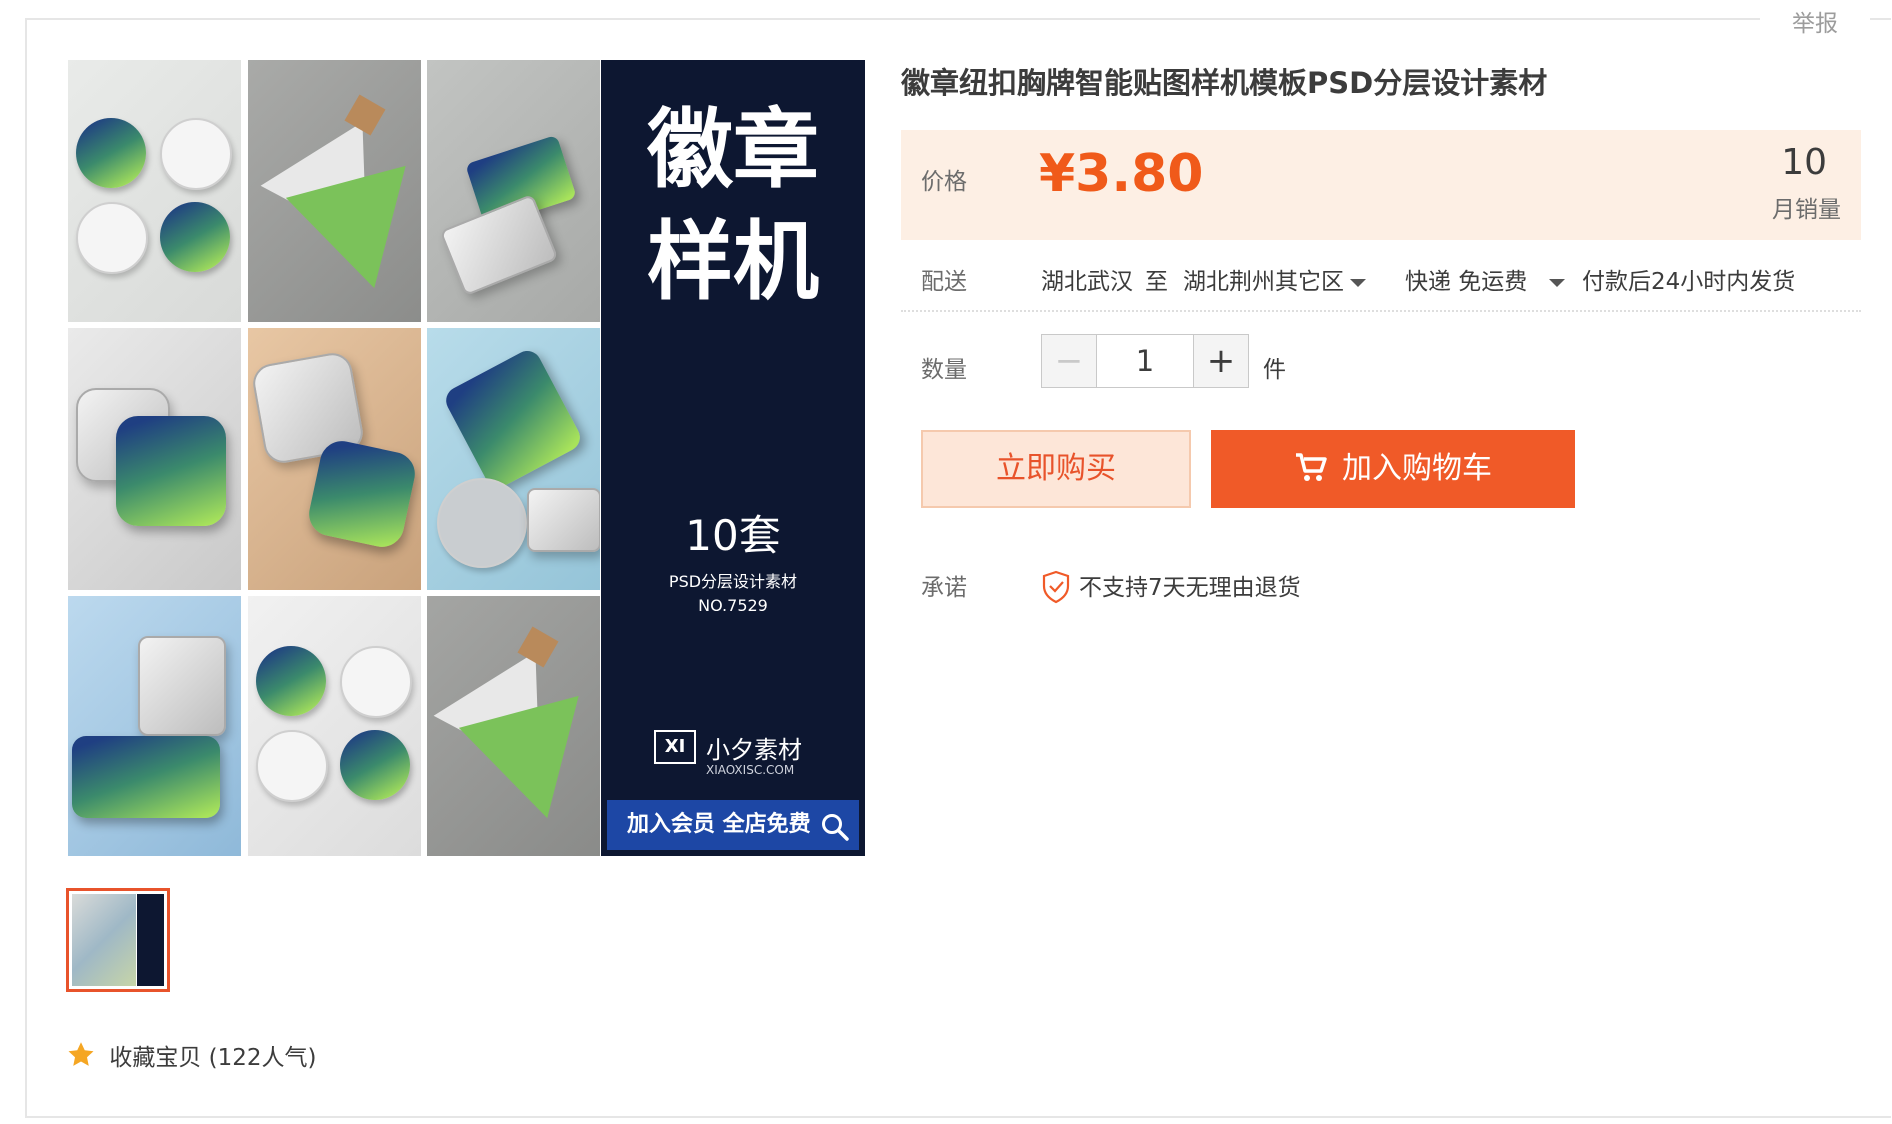 The image size is (1892, 1124). I want to click on quantity-label: 数量, so click(944, 370).